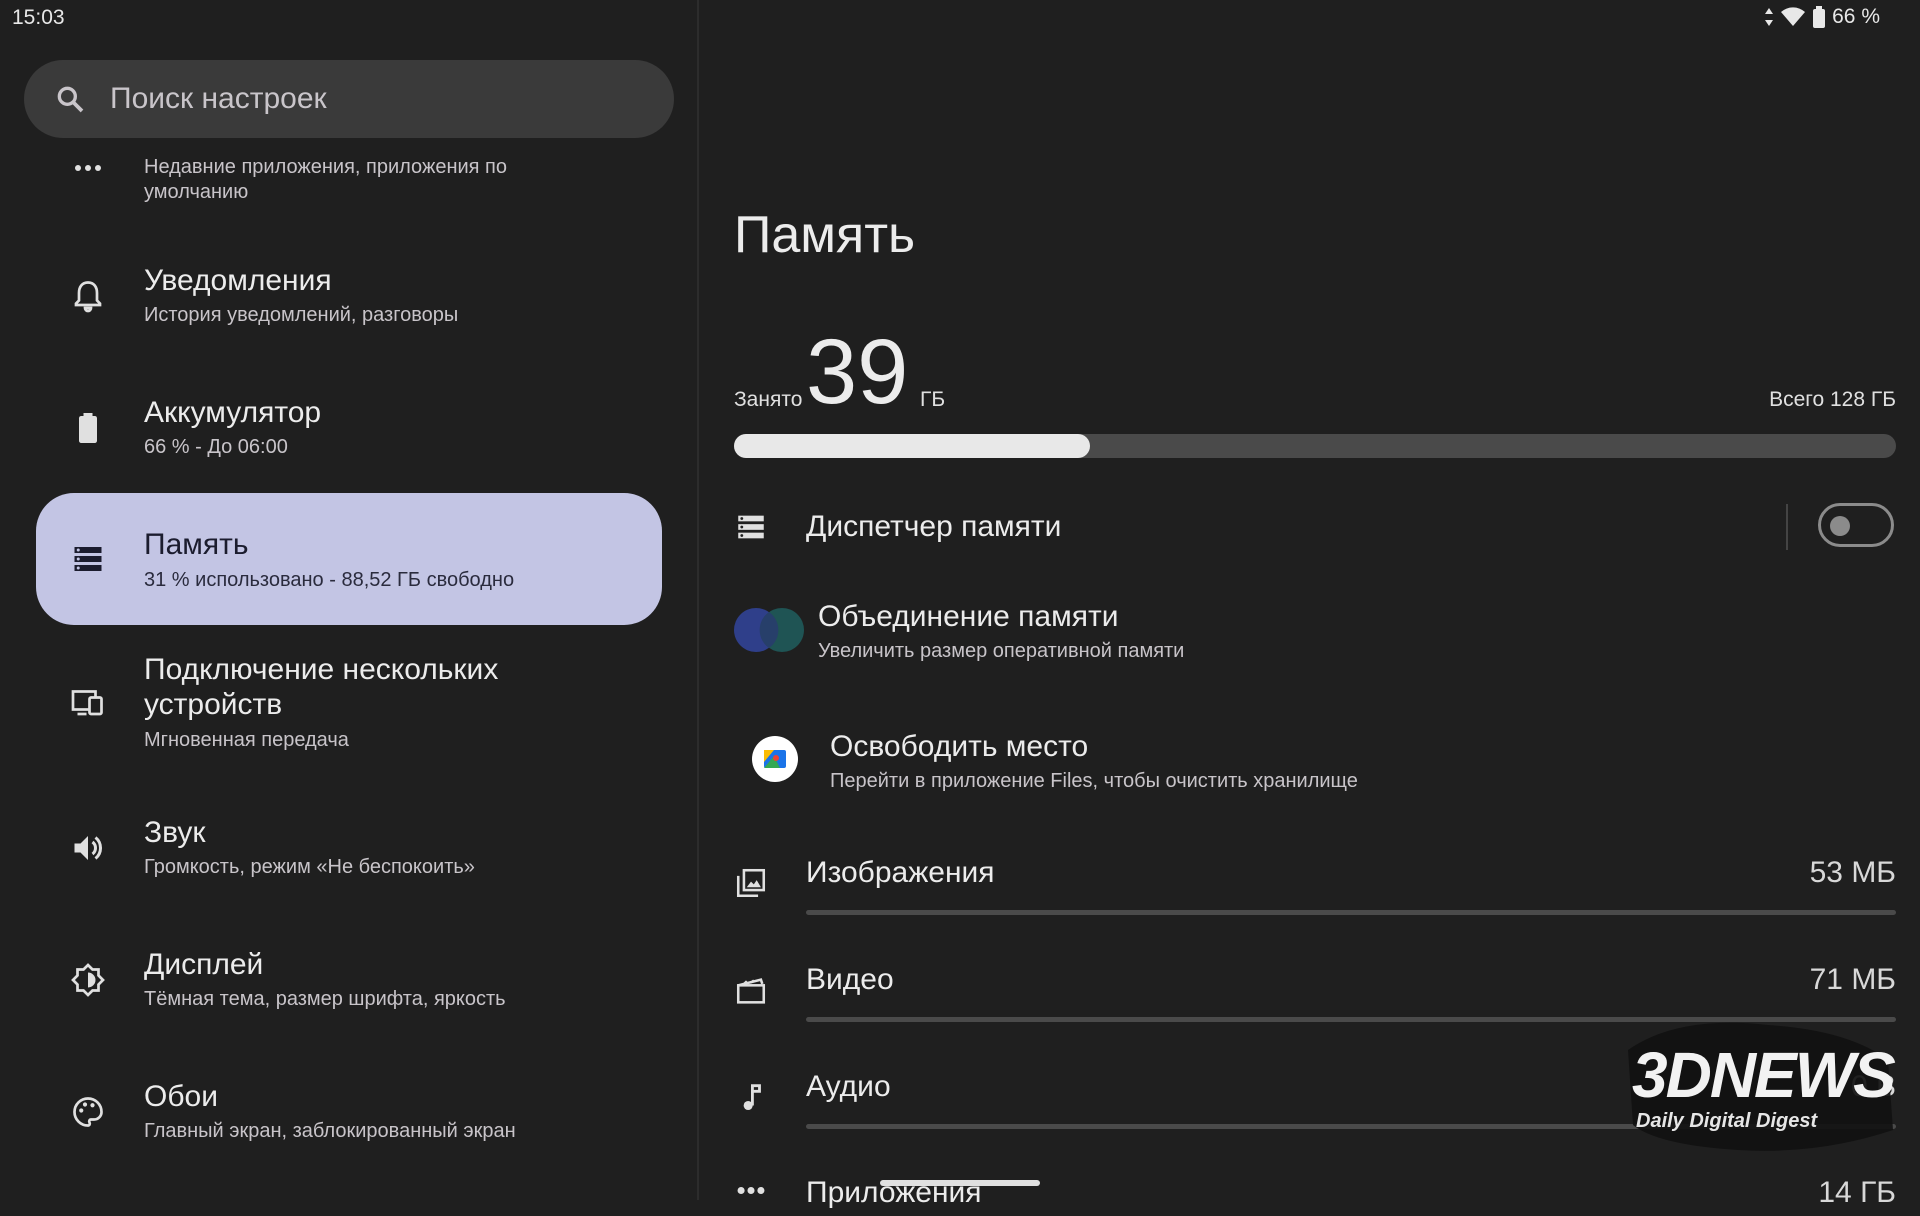 This screenshot has width=1920, height=1216. I want to click on total-capacity: Всего 128 ГБ, so click(1832, 399).